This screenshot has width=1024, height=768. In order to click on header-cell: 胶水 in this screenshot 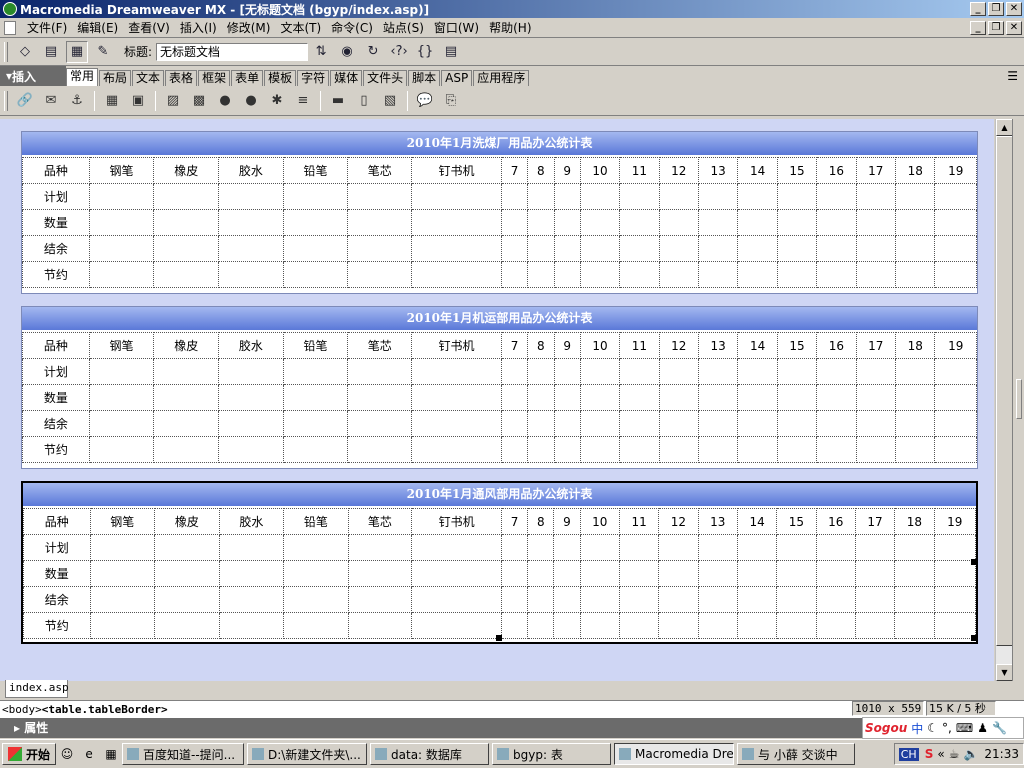, I will do `click(251, 345)`.